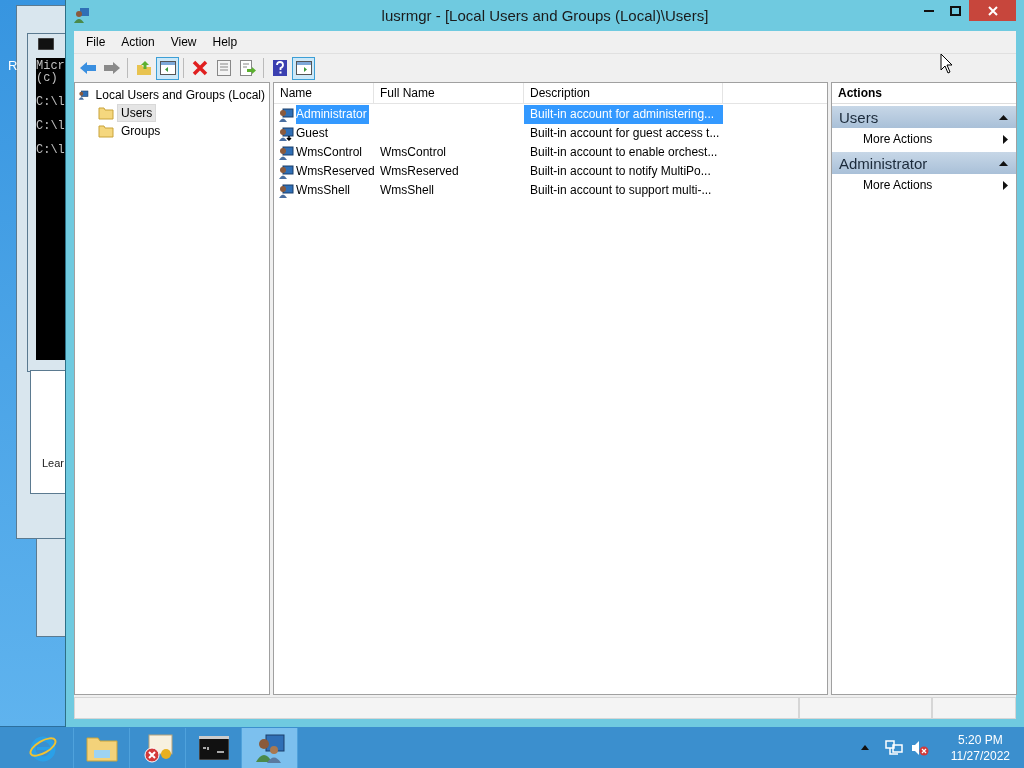  What do you see at coordinates (96, 42) in the screenshot?
I see `menu-item: File` at bounding box center [96, 42].